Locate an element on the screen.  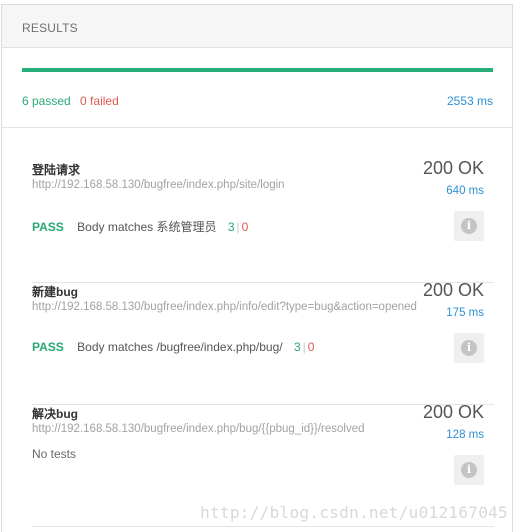
no-tests-label: No tests is located at coordinates (54, 454).